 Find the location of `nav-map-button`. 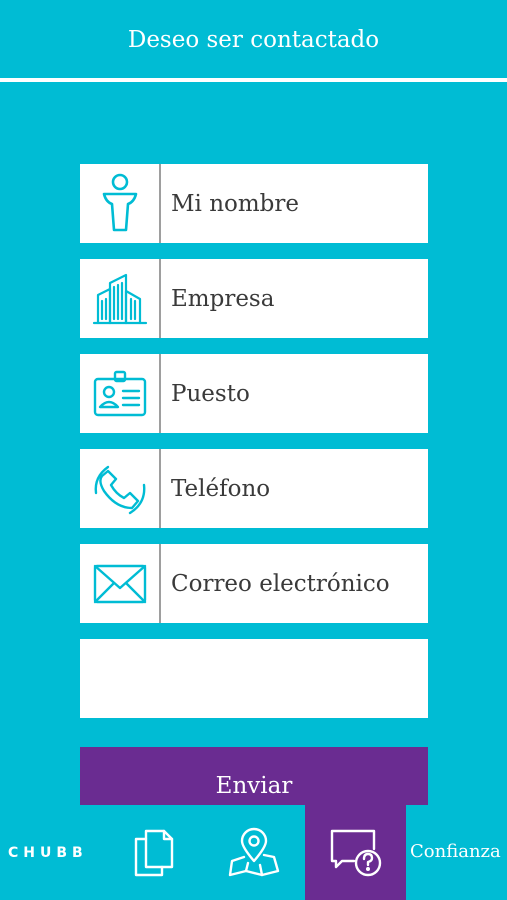

nav-map-button is located at coordinates (254, 852).